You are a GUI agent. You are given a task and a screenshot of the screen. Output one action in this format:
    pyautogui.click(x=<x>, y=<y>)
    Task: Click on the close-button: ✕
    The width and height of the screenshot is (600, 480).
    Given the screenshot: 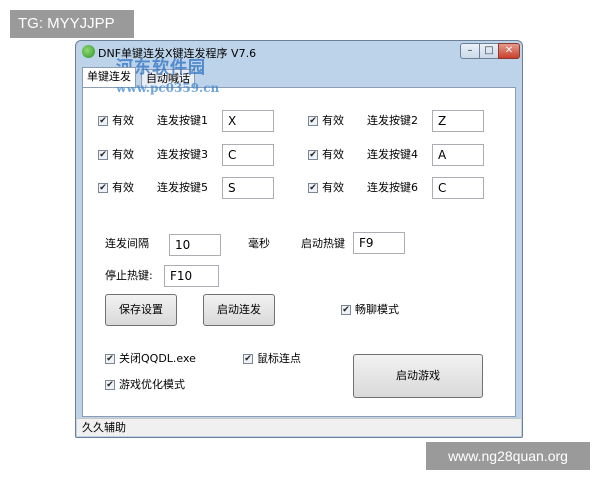 What is the action you would take?
    pyautogui.click(x=509, y=51)
    